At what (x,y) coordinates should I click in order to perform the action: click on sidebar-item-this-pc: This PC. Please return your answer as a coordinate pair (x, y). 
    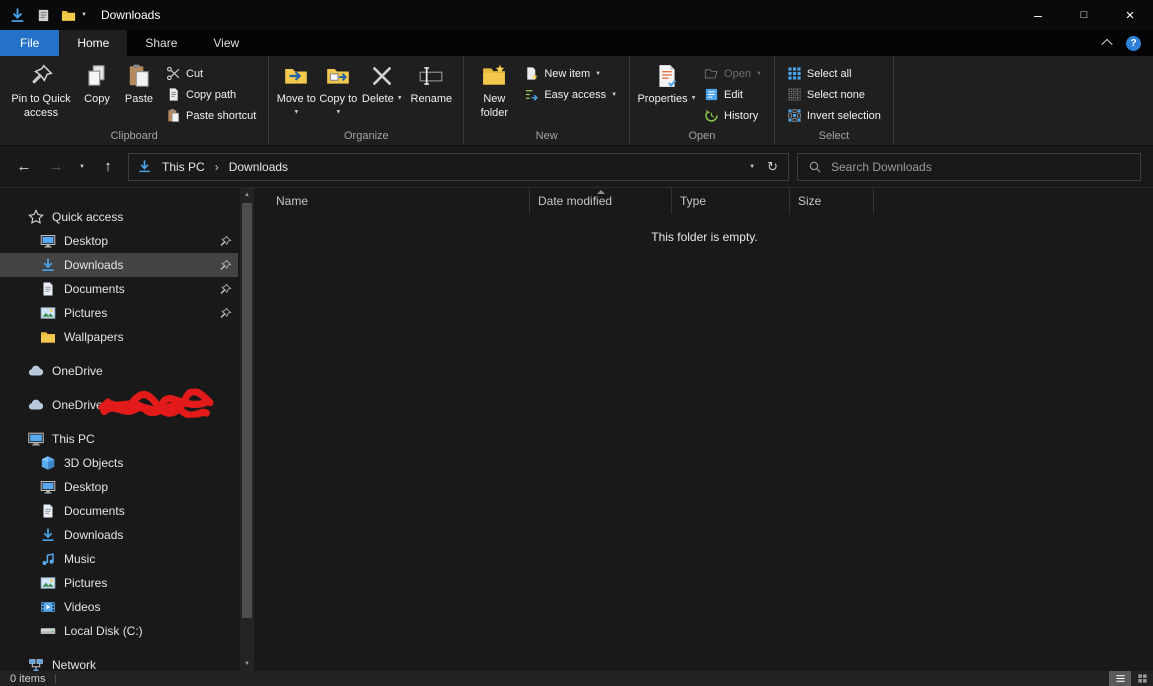
    Looking at the image, I should click on (119, 439).